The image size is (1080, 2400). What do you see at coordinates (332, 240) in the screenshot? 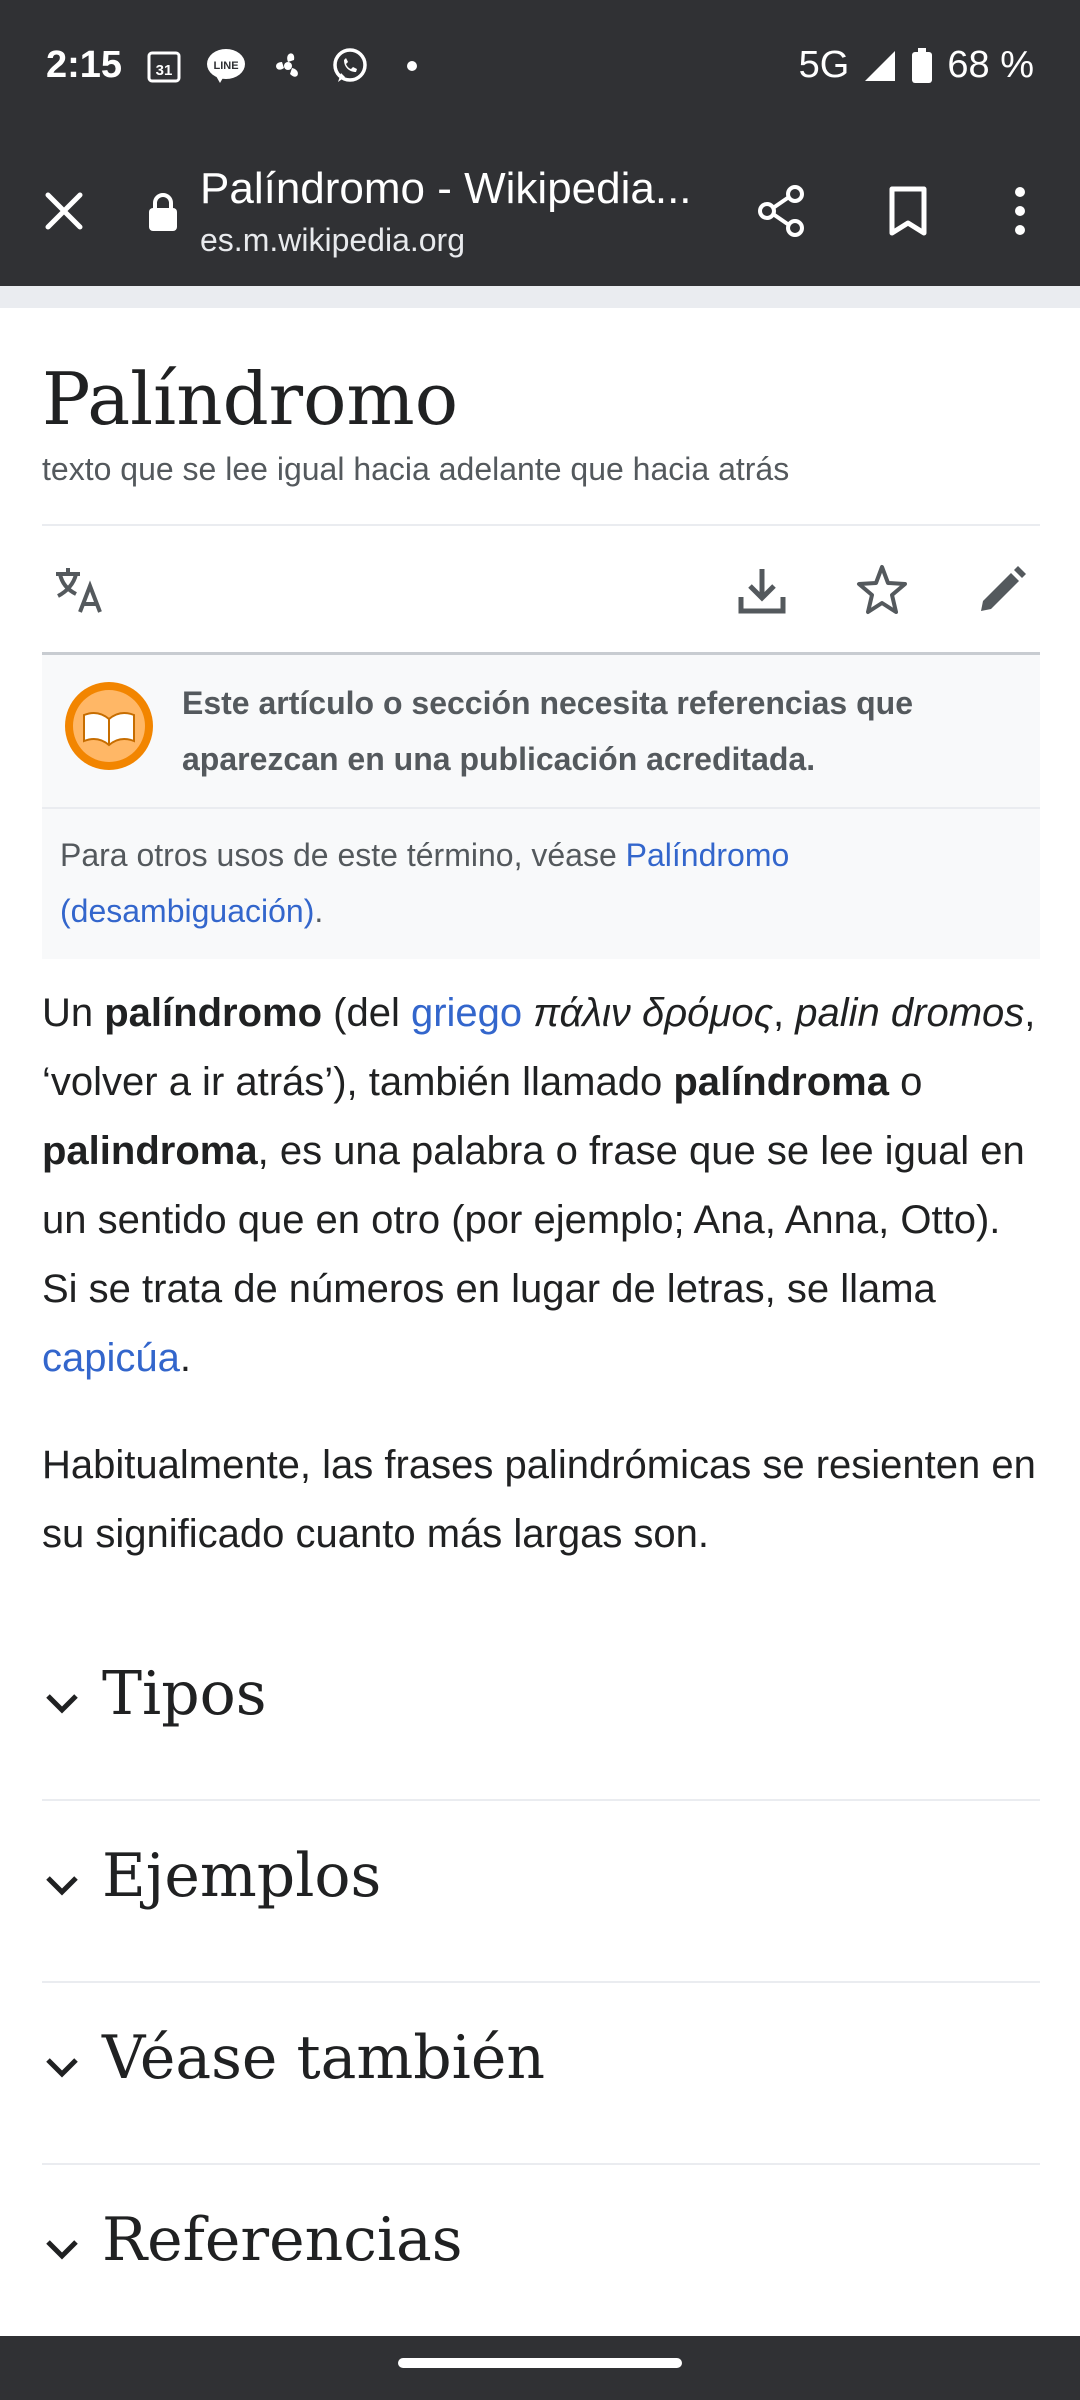
I see `url-text: es.m.wikipedia.org` at bounding box center [332, 240].